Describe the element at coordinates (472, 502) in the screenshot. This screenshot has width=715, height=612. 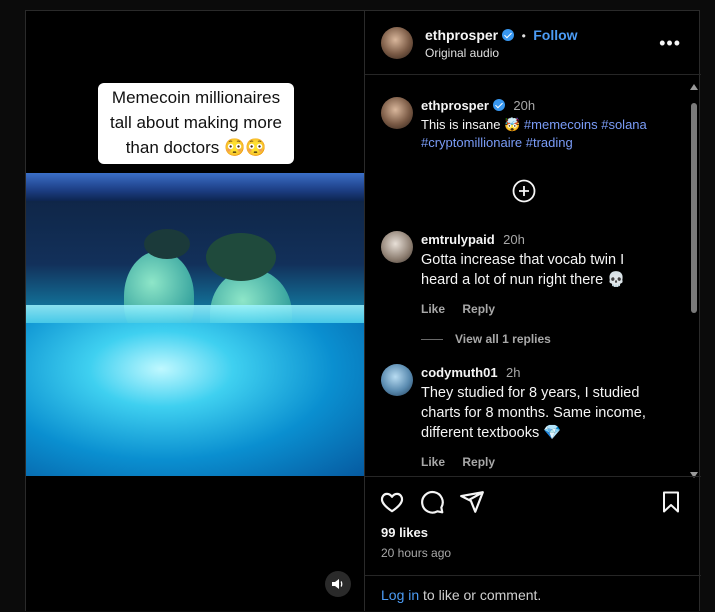
I see `share-icon` at that location.